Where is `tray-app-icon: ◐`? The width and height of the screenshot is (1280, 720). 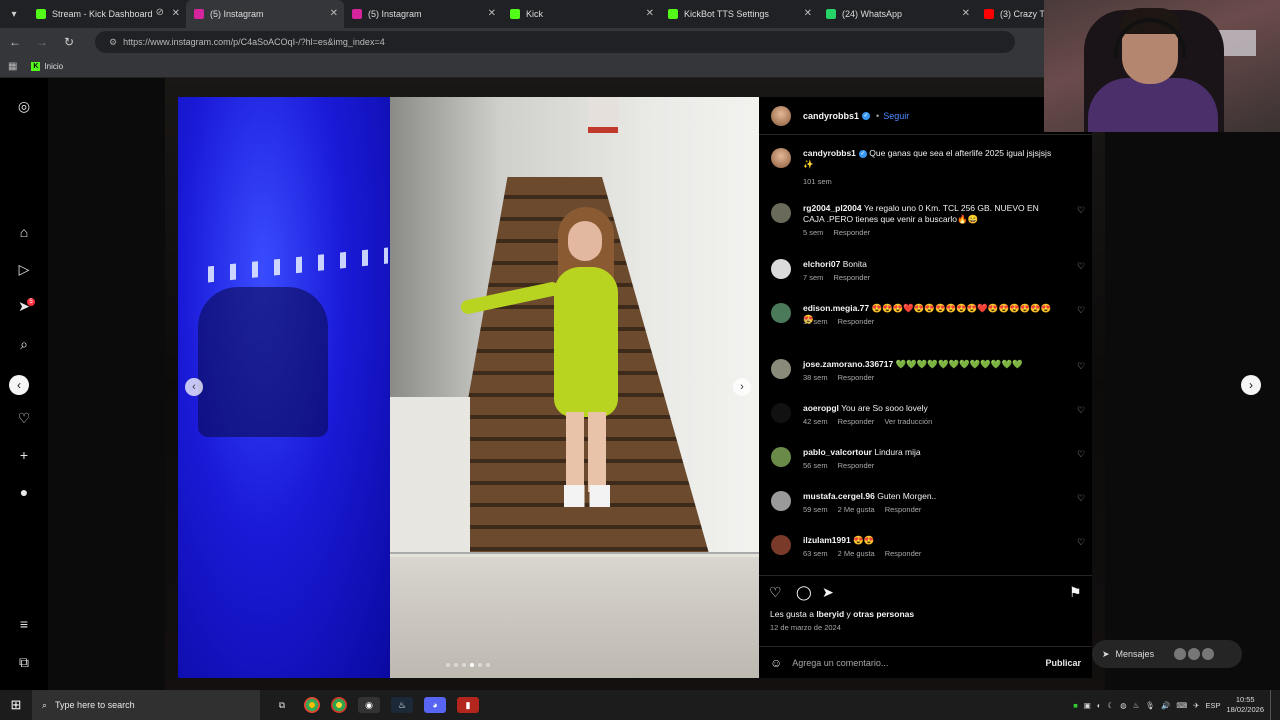
tray-app-icon: ◐ is located at coordinates (1099, 705).